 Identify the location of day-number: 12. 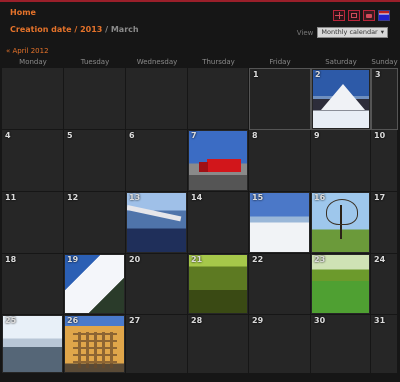
(73, 197).